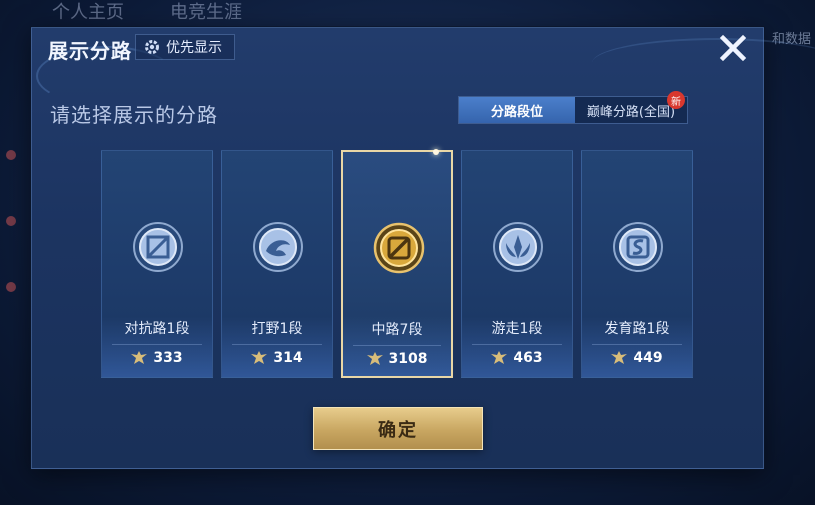  Describe the element at coordinates (631, 112) in the screenshot. I see `tab-peak-lane-label: 巅峰分路(全国)` at that location.